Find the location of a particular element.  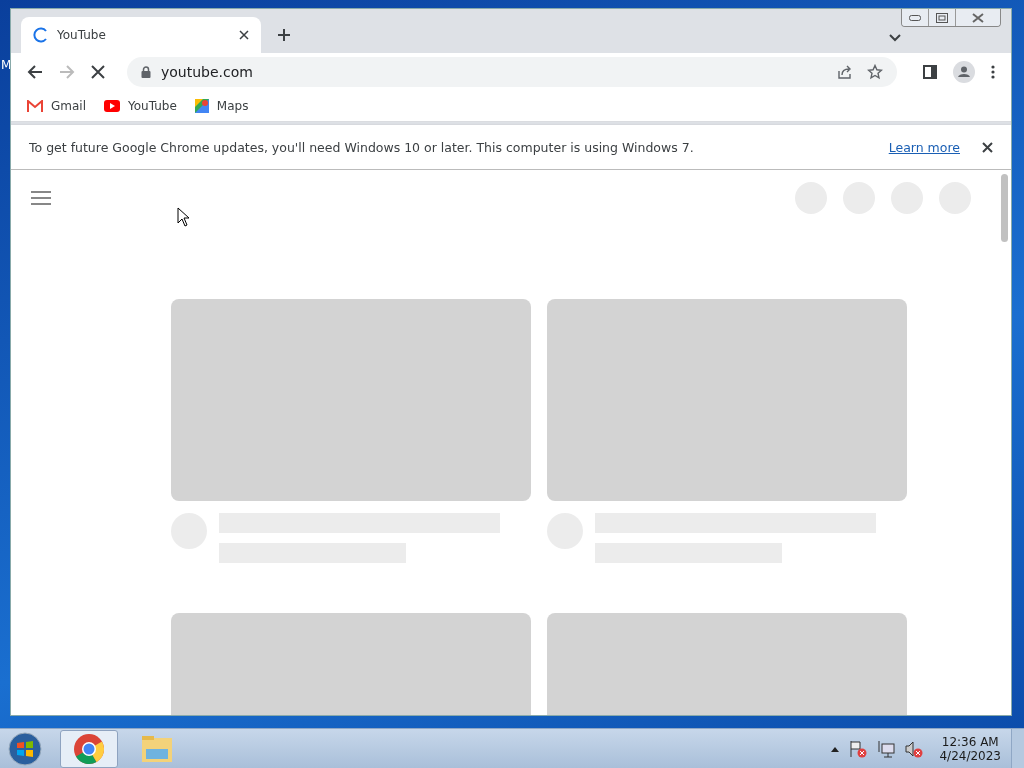

infobar-message: To get future Google Chrome updates, you'll need Windows 10 or later. This computer is using Windows 7. is located at coordinates (361, 147).